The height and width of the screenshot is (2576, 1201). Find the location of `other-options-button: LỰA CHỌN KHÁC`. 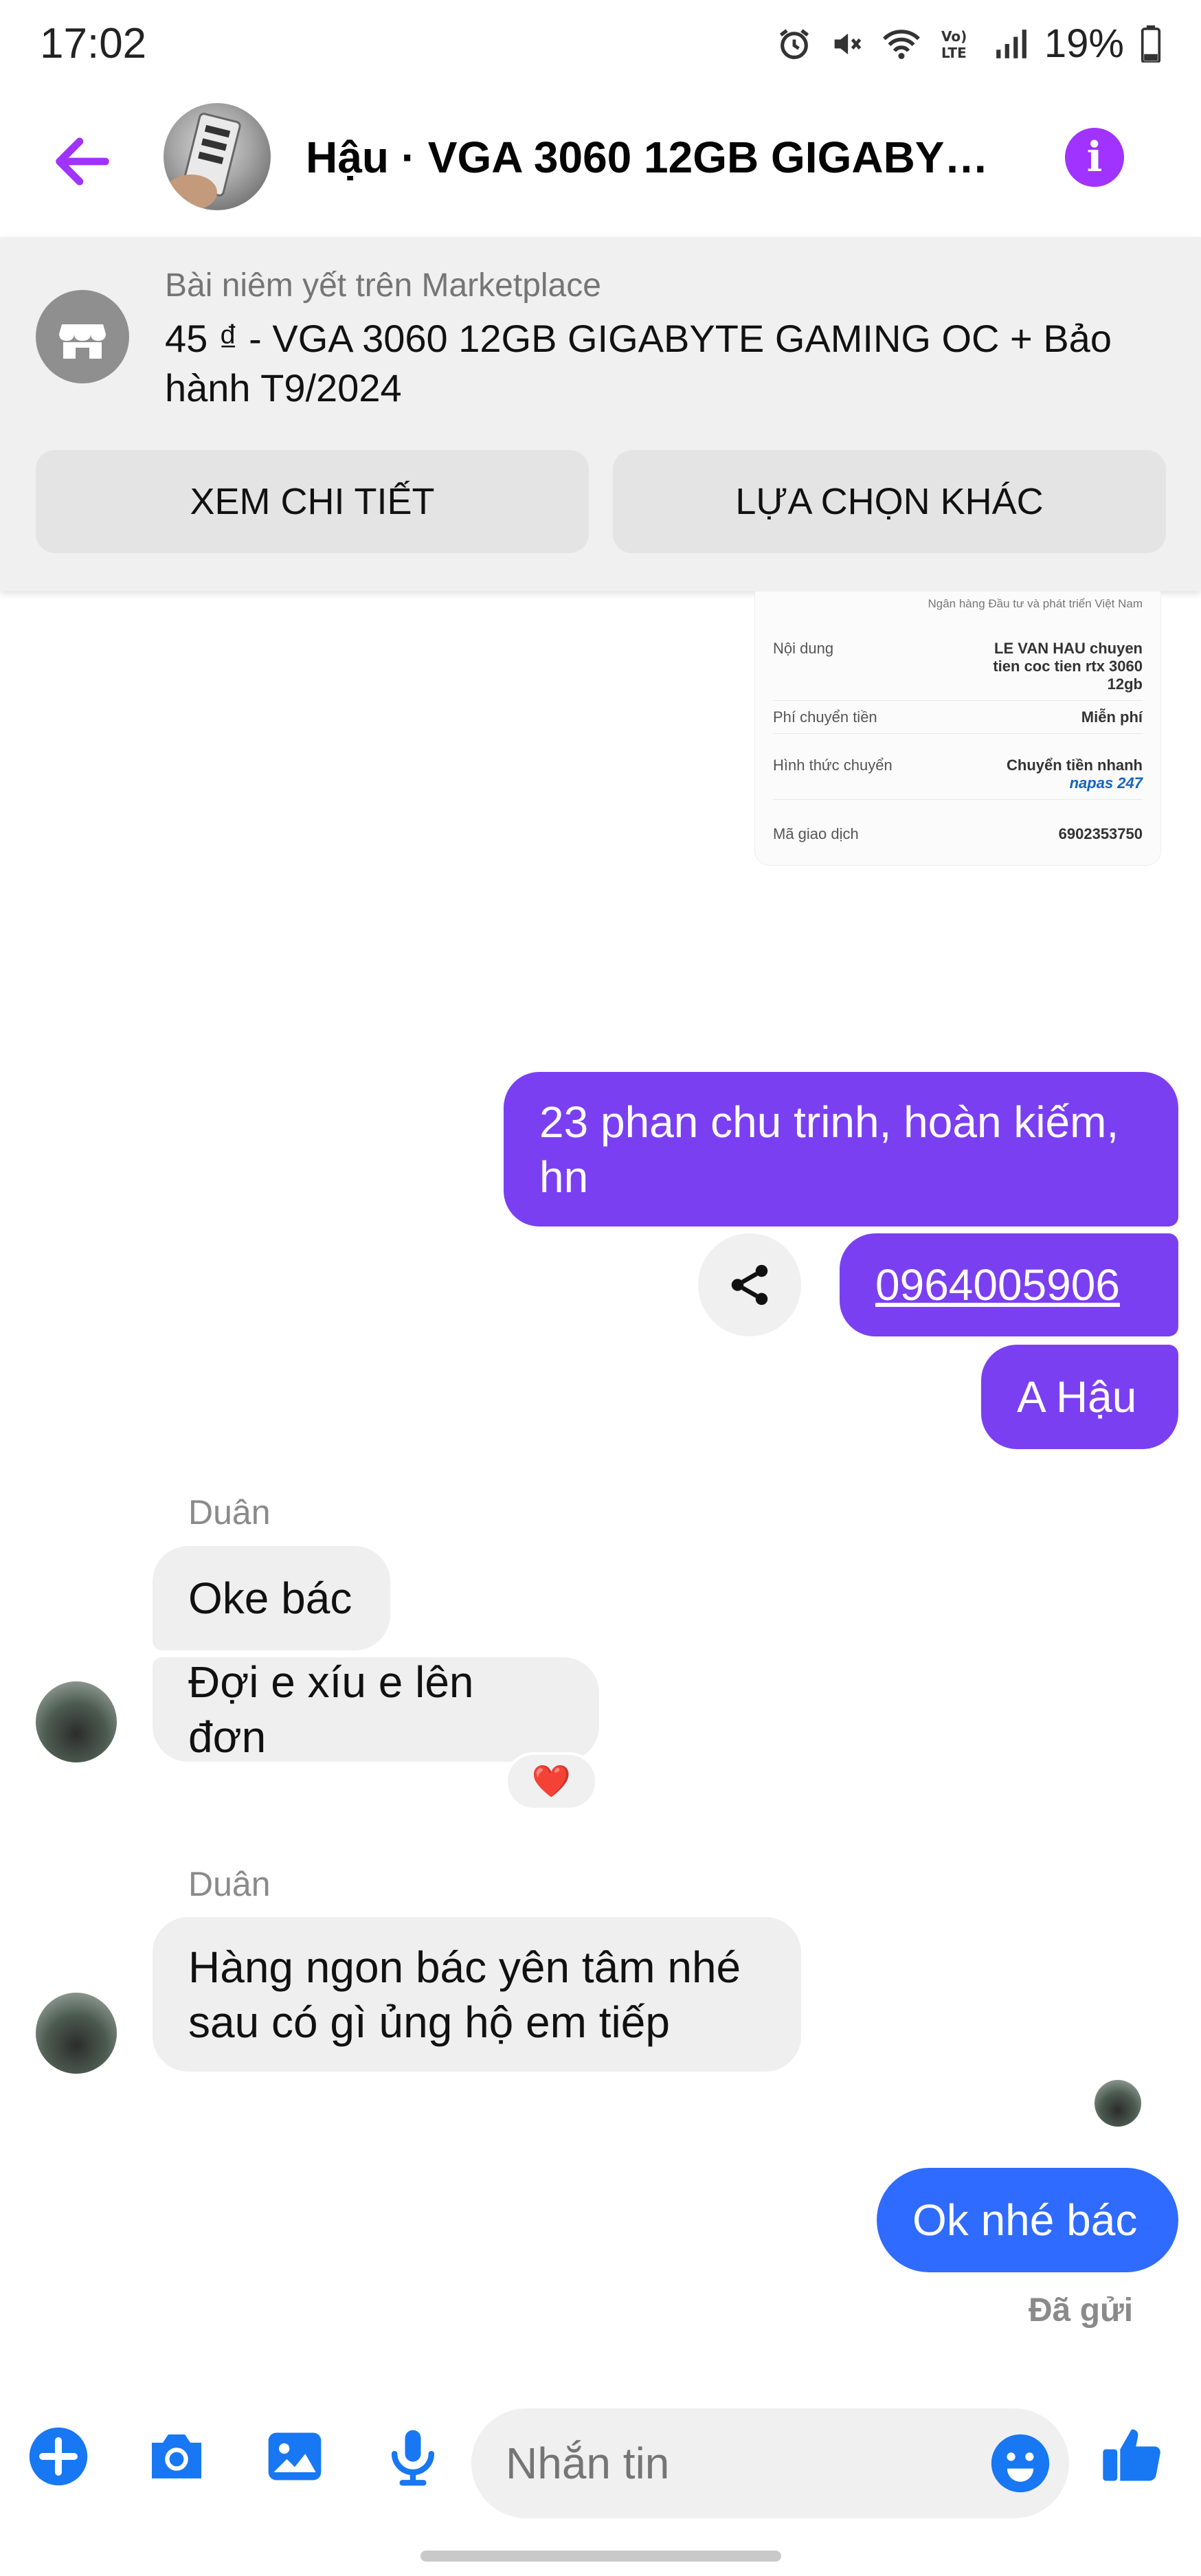

other-options-button: LỰA CHỌN KHÁC is located at coordinates (889, 501).